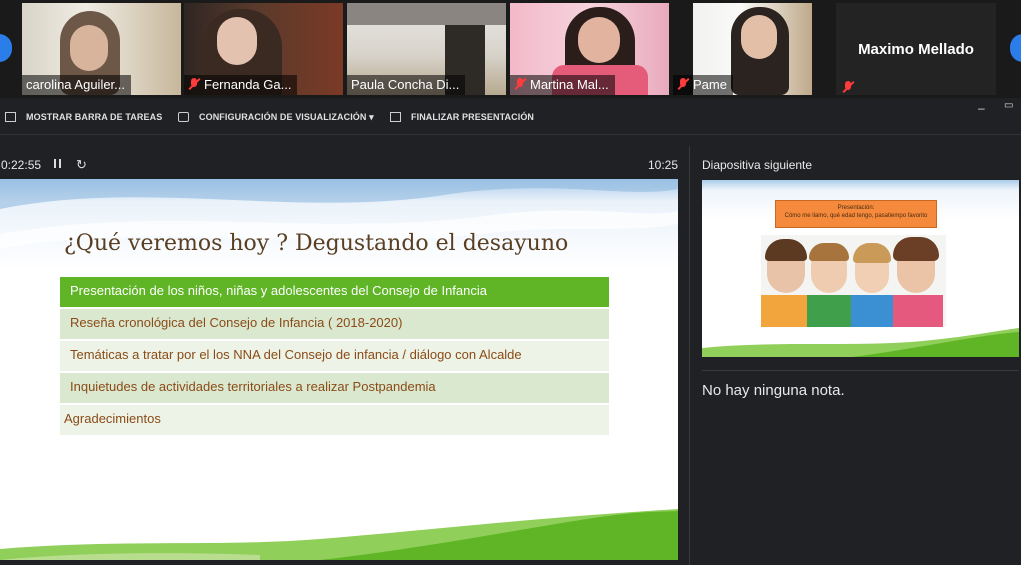 This screenshot has width=1021, height=565. I want to click on participant-name: Pame, so click(710, 84).